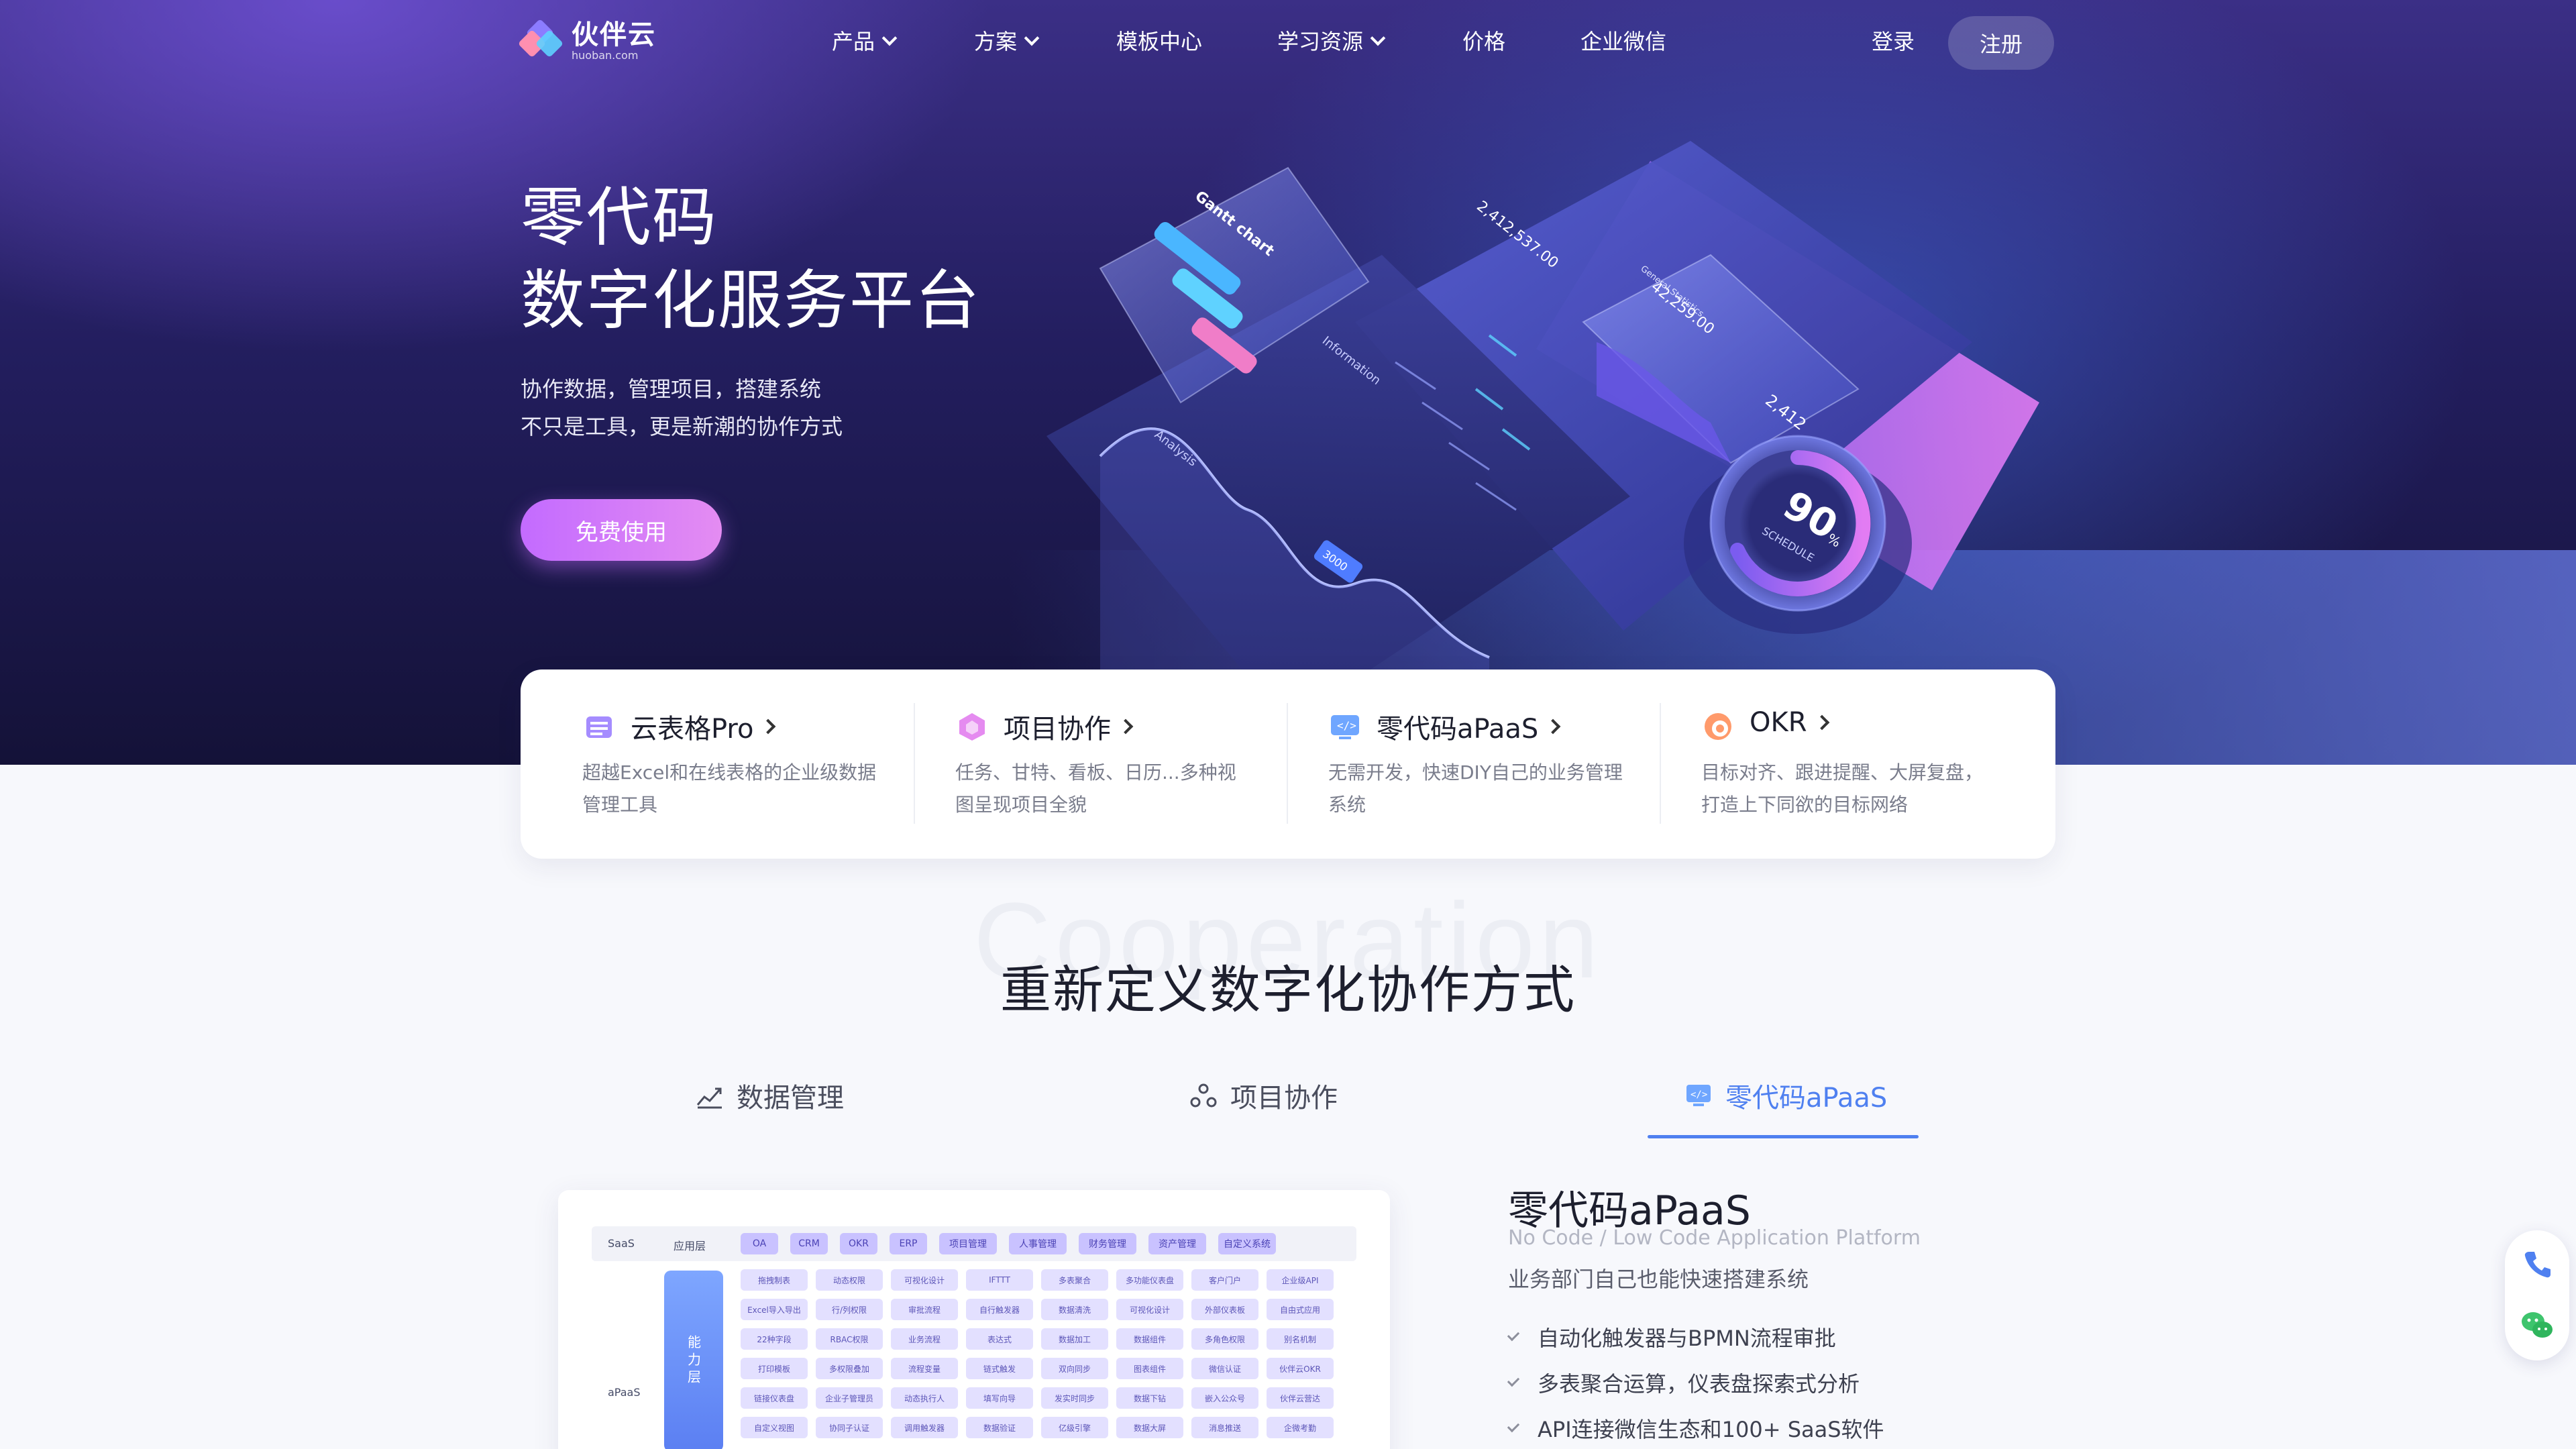  Describe the element at coordinates (999, 1309) in the screenshot. I see `capability-chip: 自行触发器` at that location.